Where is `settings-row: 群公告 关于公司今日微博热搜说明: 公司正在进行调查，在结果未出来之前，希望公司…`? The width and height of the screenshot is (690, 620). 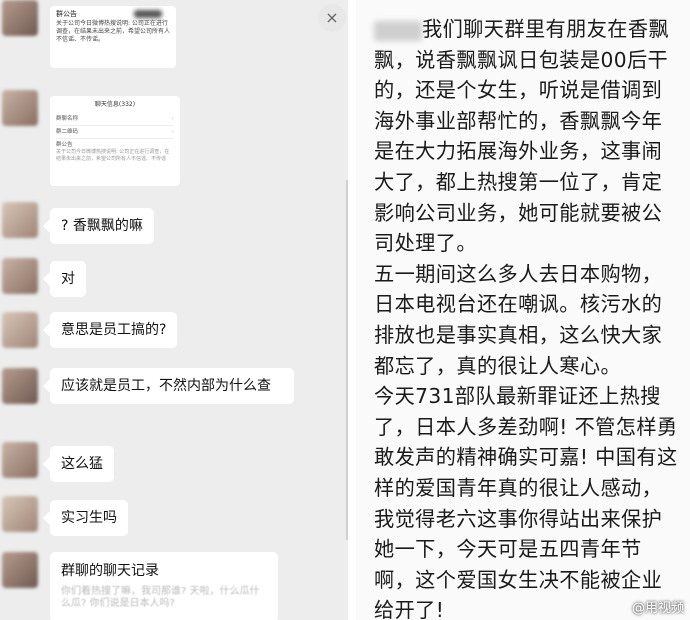
settings-row: 群公告 关于公司今日微博热搜说明: 公司正在进行调查，在结果未出来之前，希望公司… is located at coordinates (115, 152).